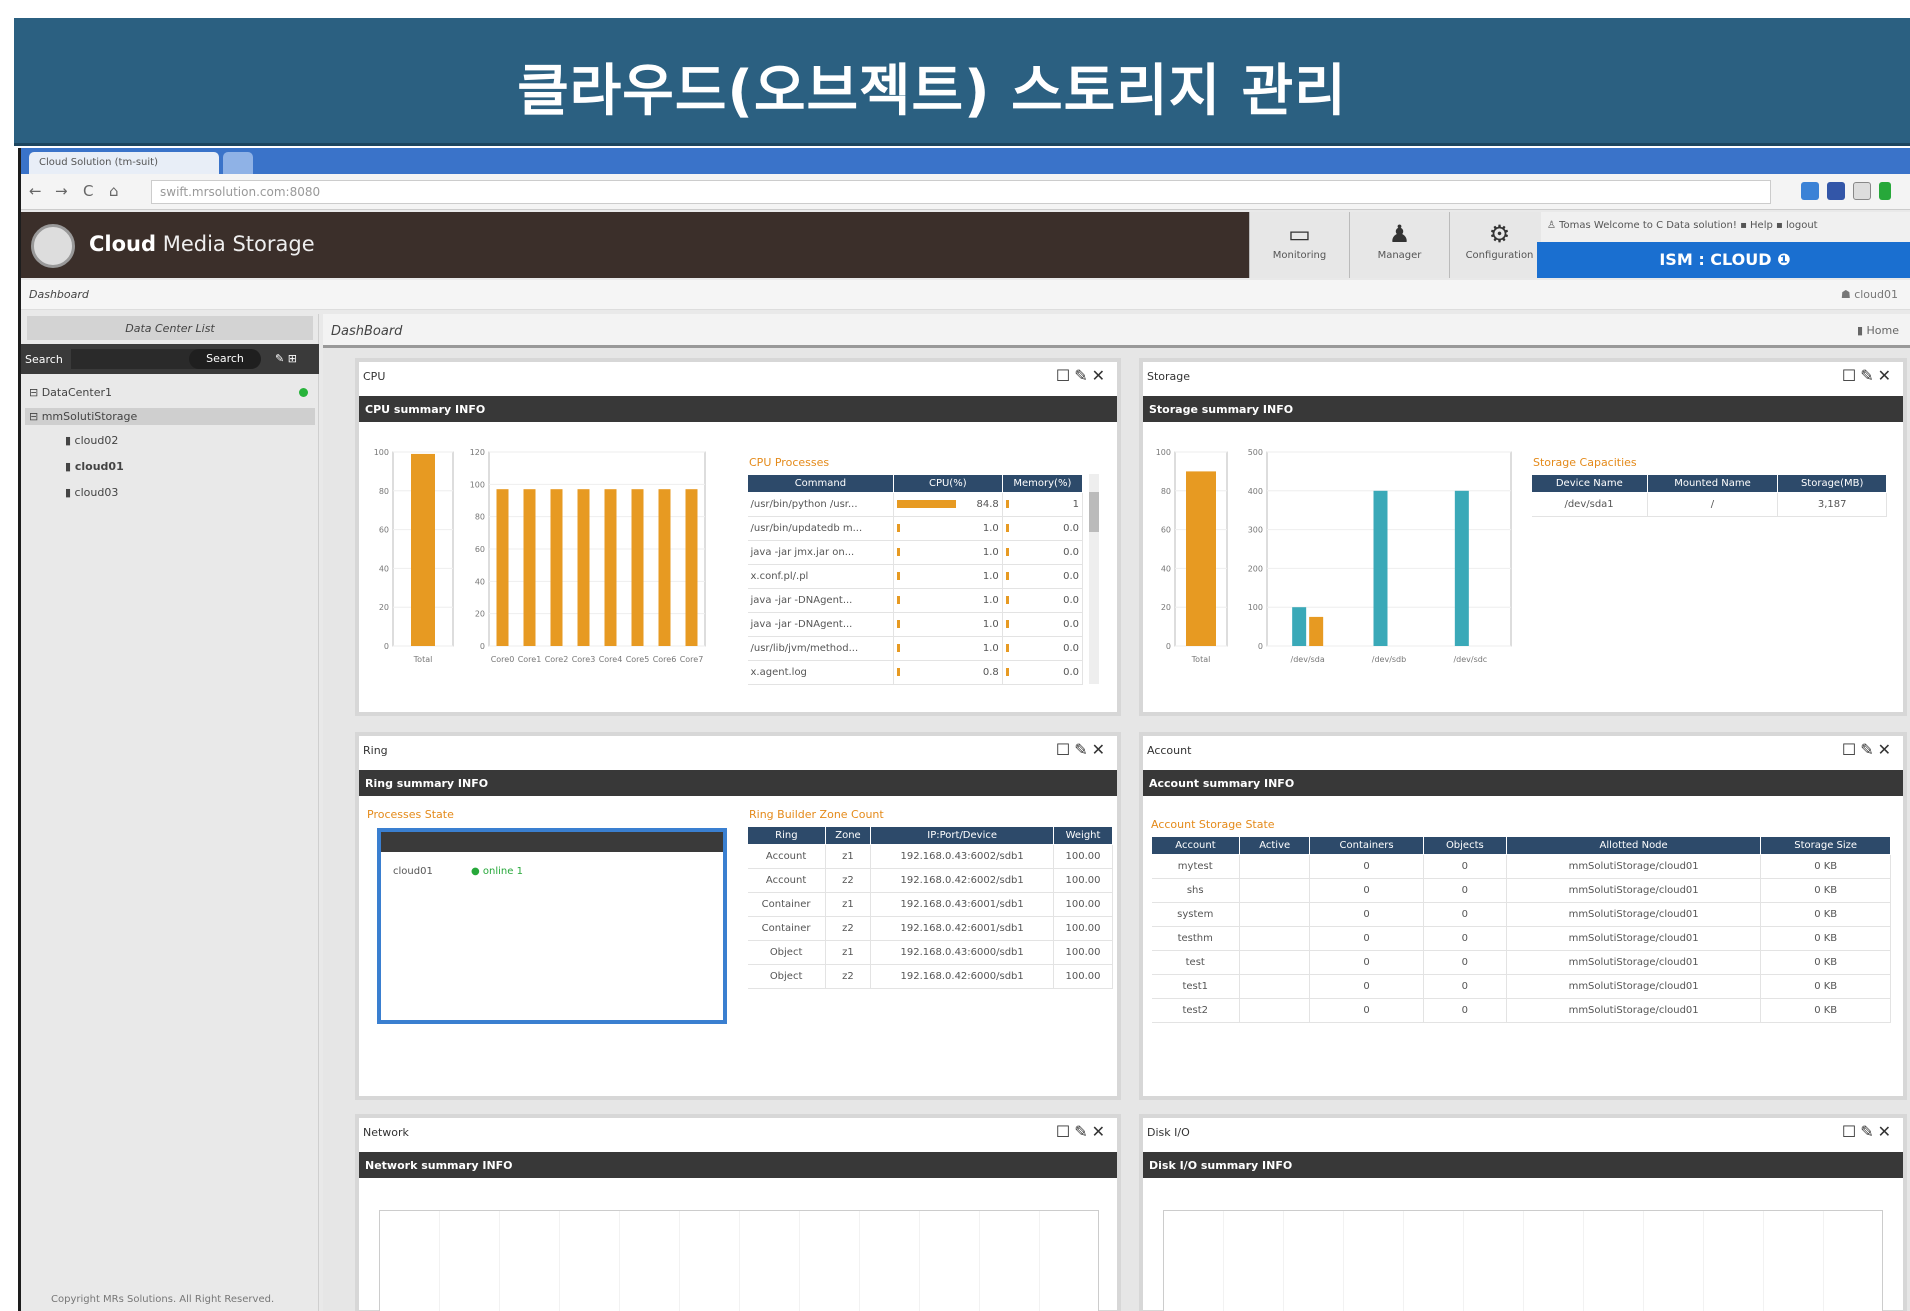 The height and width of the screenshot is (1311, 1910). I want to click on tree-item-node: ▮ cloud03, so click(91, 492).